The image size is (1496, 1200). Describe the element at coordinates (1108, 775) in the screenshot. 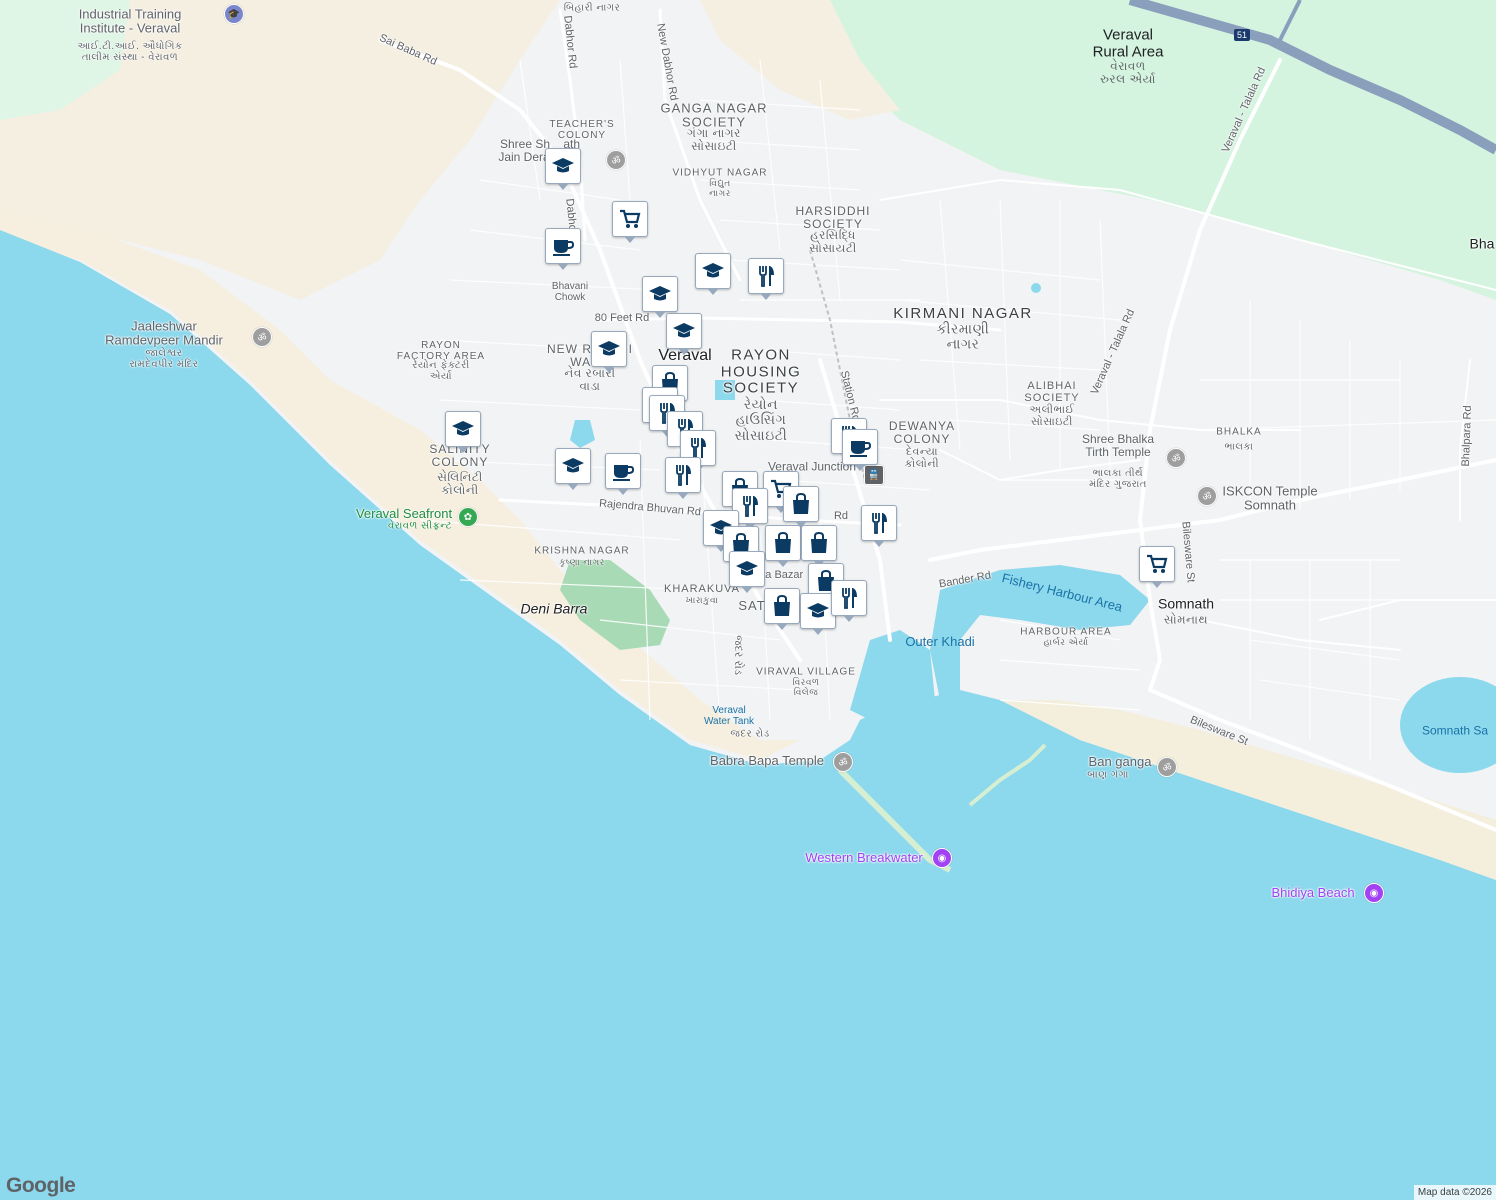

I see `label-ban-ganga-gu: બાણ ગંગા` at that location.